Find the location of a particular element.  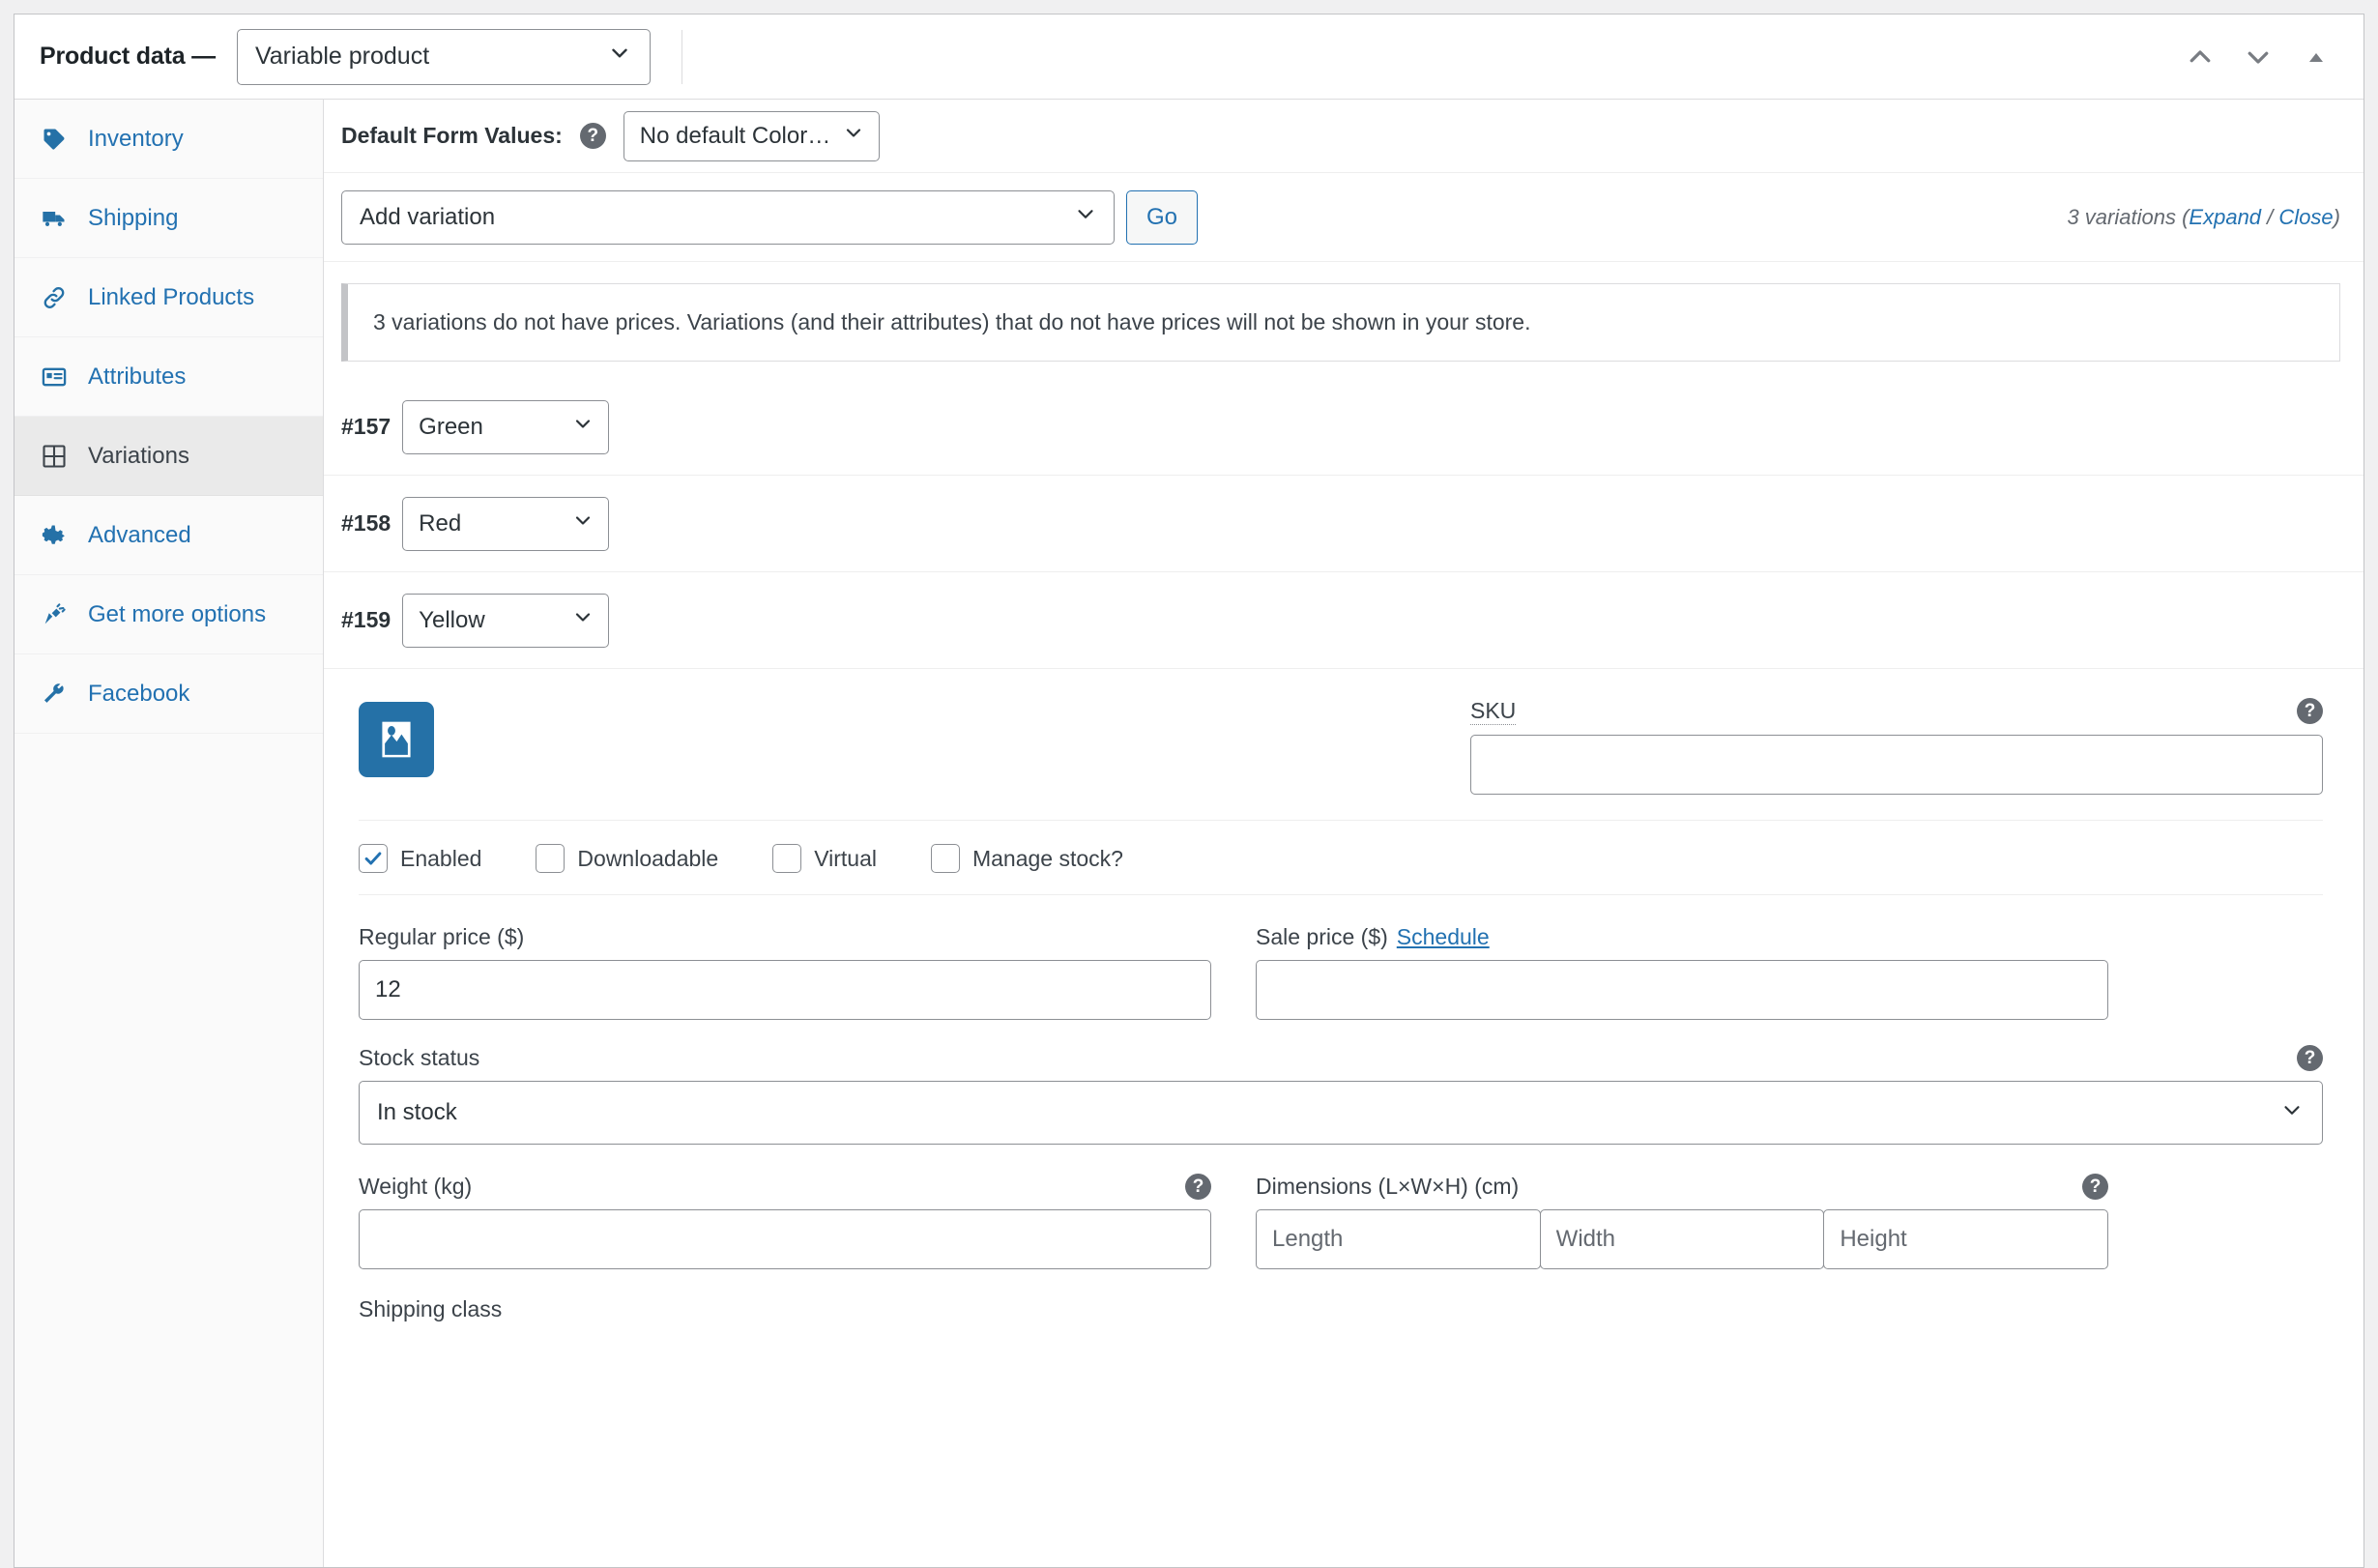

default-form-values-label: Default Form Values: is located at coordinates (452, 135).